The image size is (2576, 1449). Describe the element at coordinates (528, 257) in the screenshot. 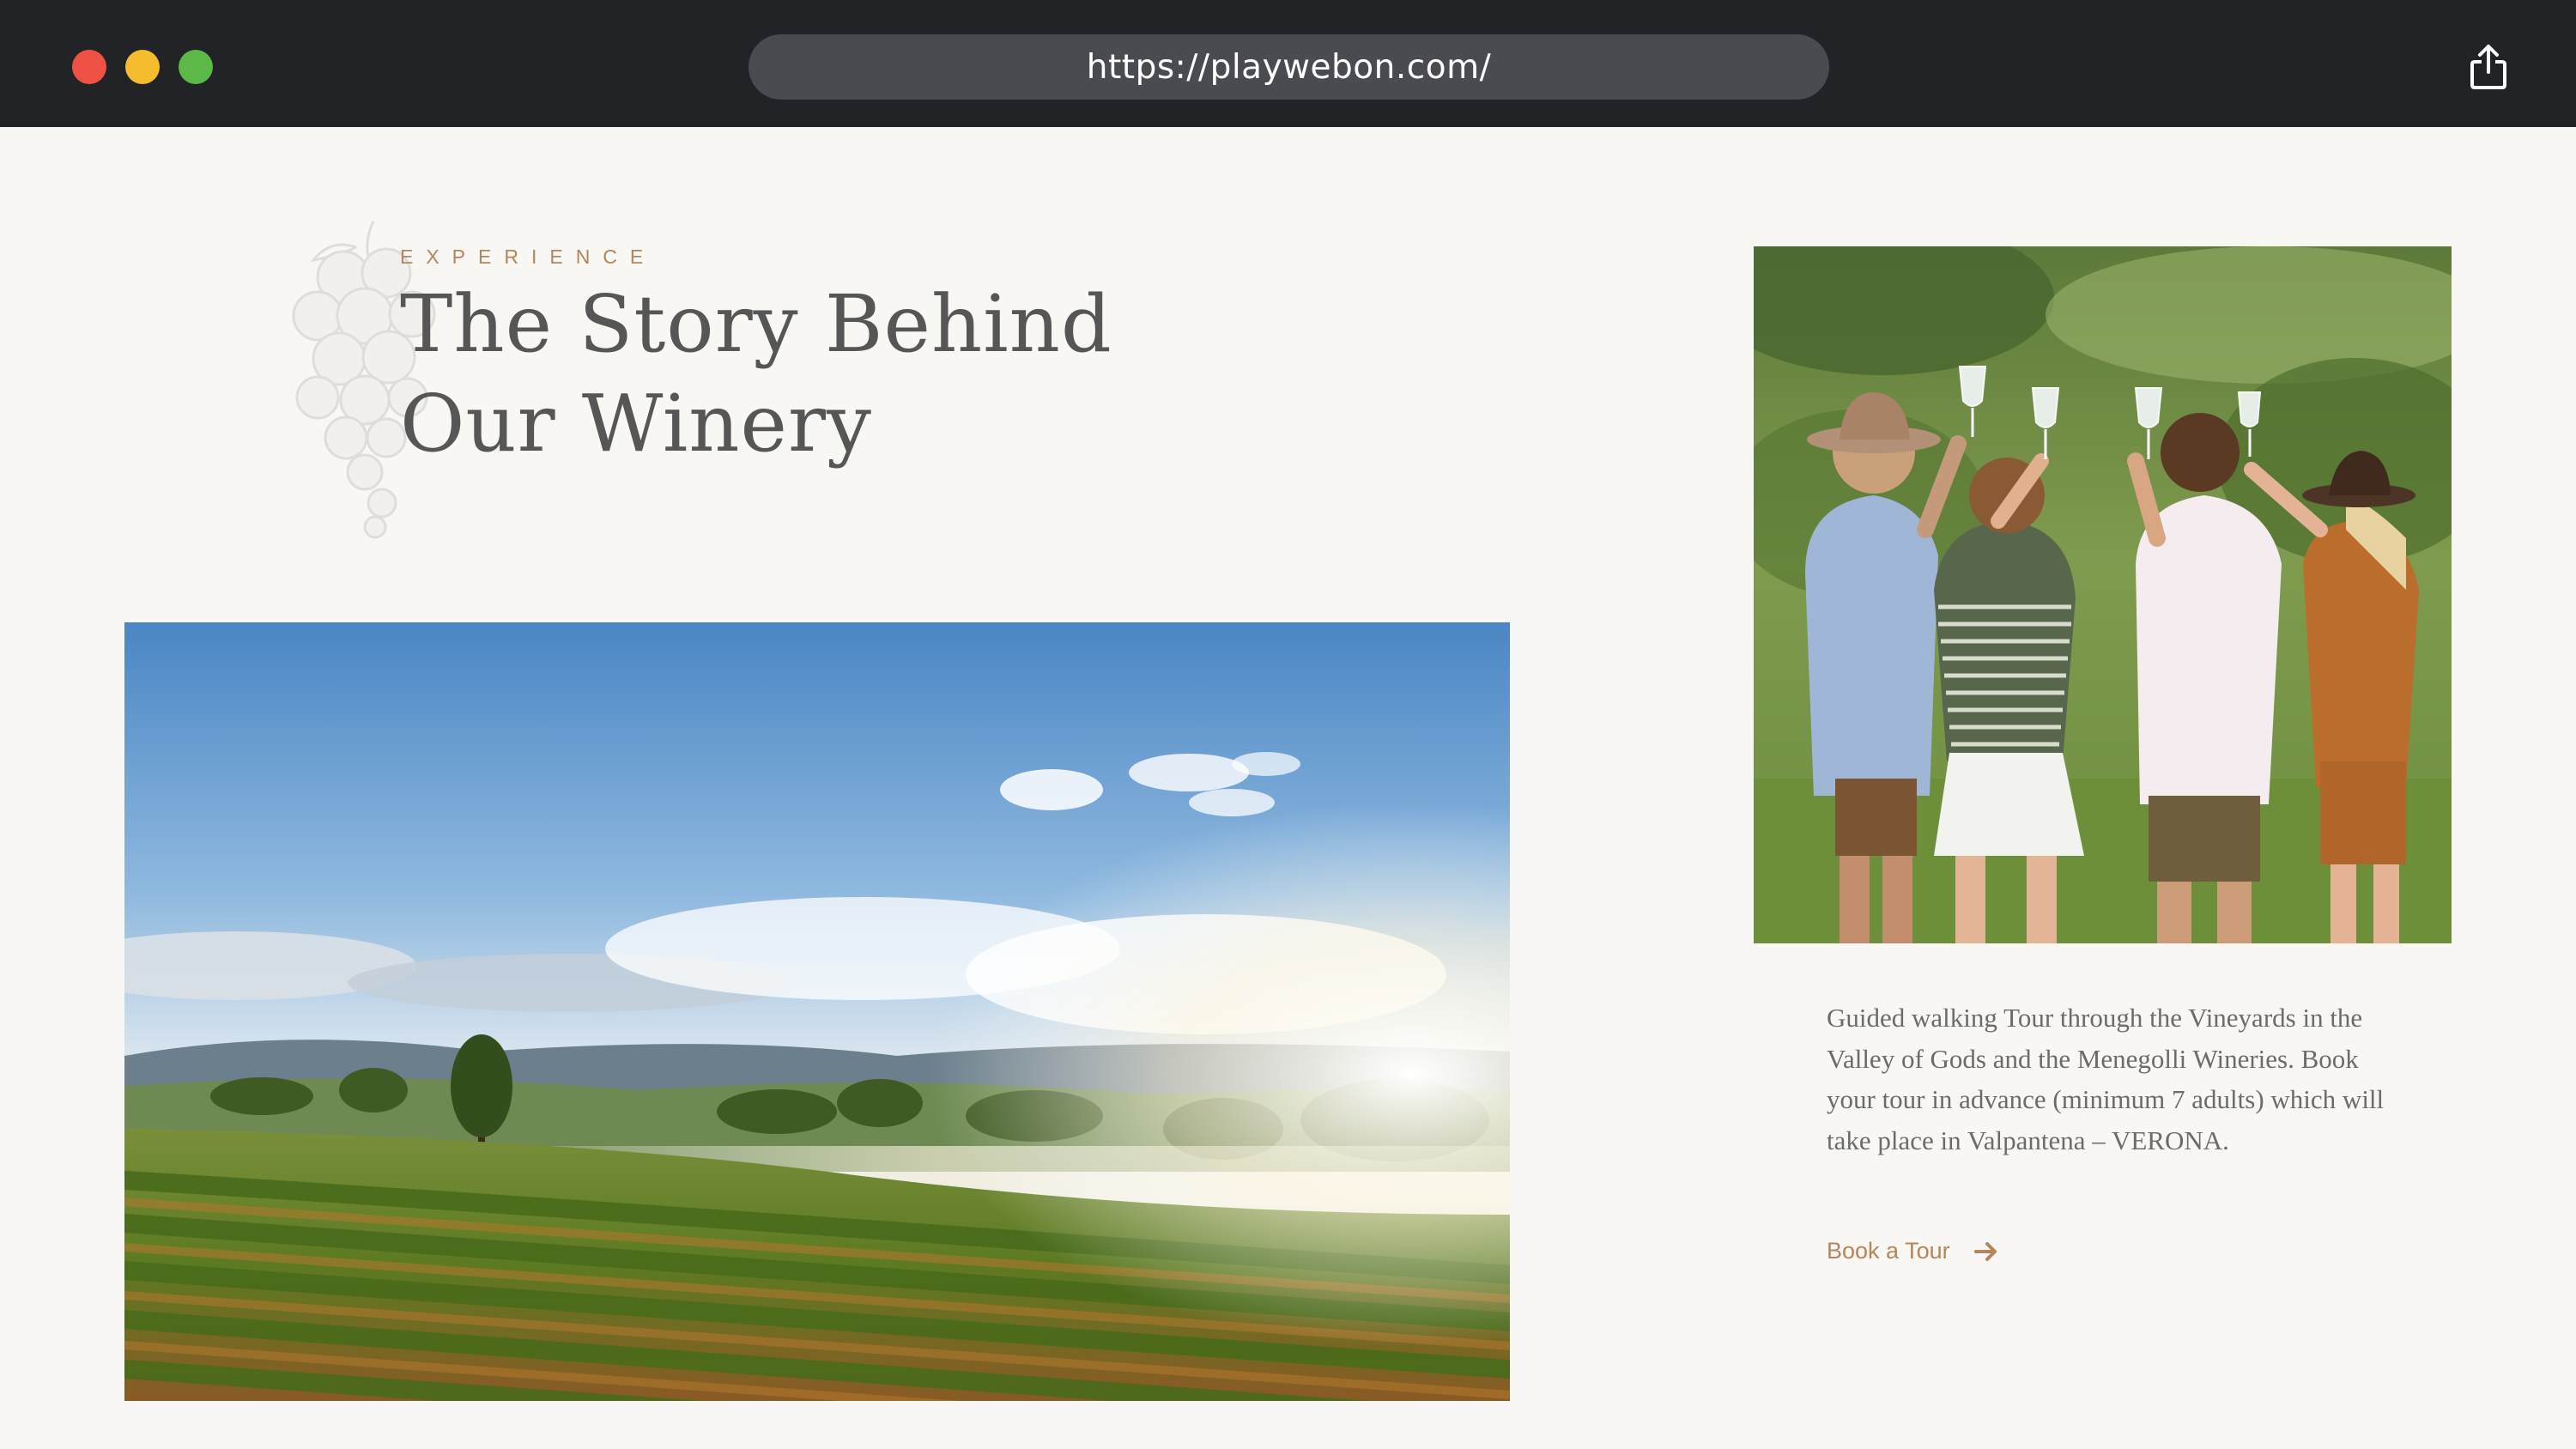

I see `section-eyebrow: EXPERIENCE` at that location.